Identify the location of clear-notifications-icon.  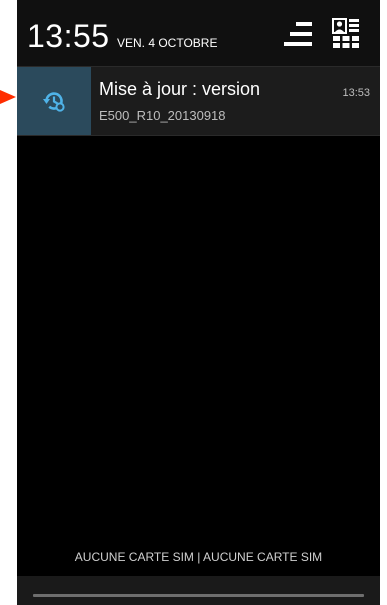
(297, 34).